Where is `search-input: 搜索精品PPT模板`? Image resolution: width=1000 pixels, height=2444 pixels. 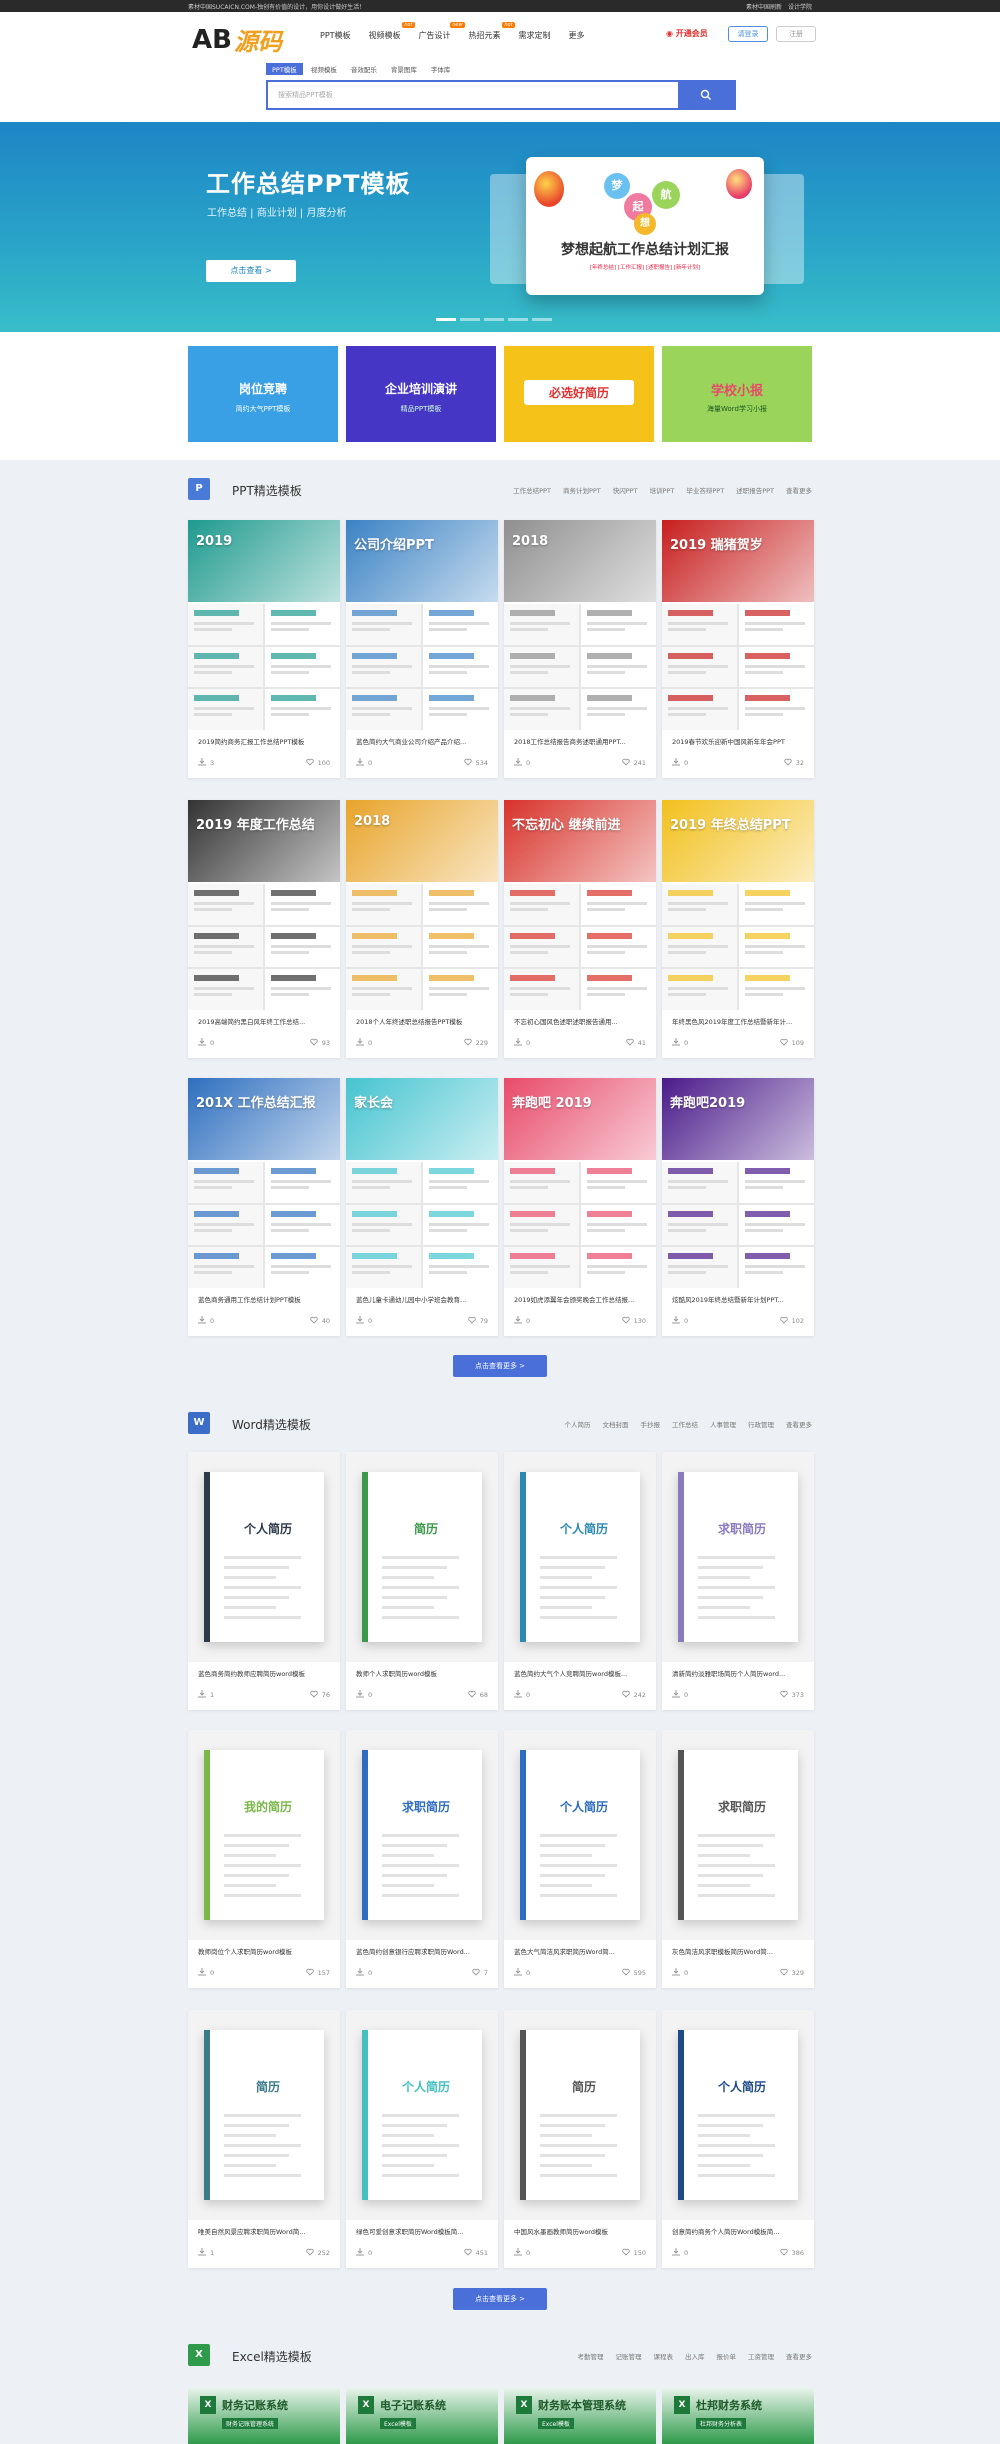 search-input: 搜索精品PPT模板 is located at coordinates (305, 95).